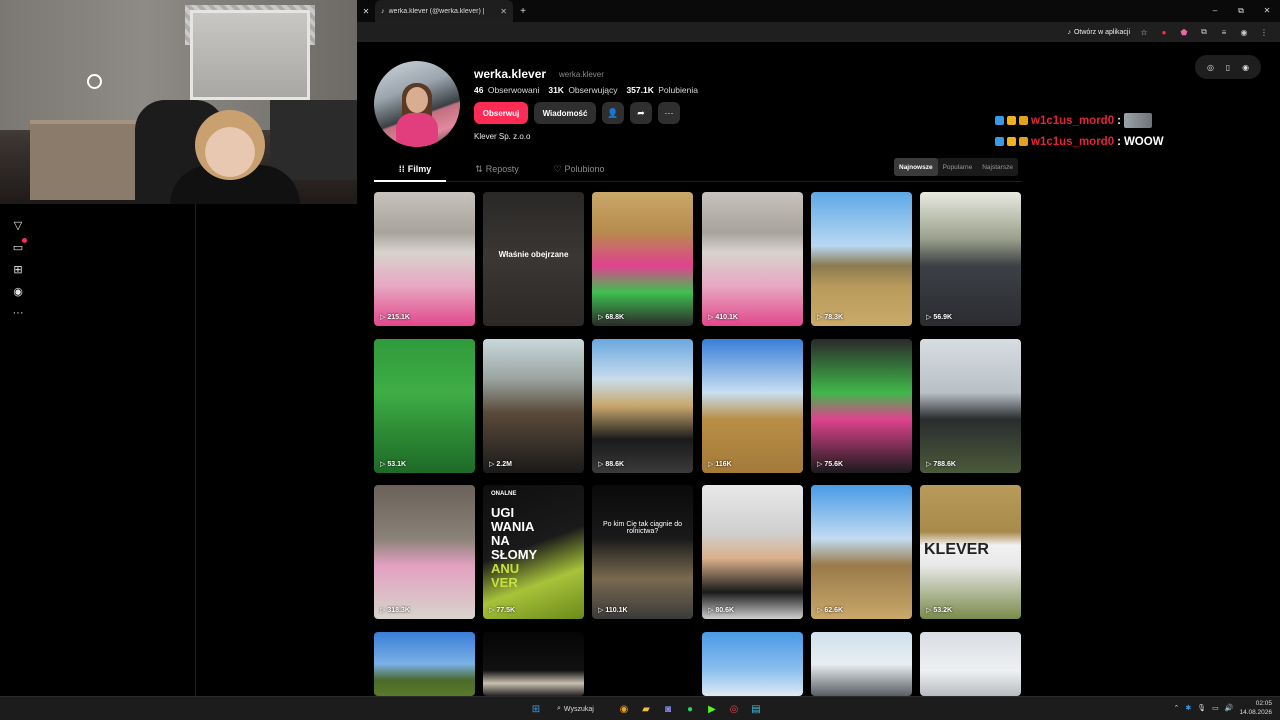 The width and height of the screenshot is (1280, 720). What do you see at coordinates (533, 406) in the screenshot?
I see `video-thumbnail: ▷ 2.2M` at bounding box center [533, 406].